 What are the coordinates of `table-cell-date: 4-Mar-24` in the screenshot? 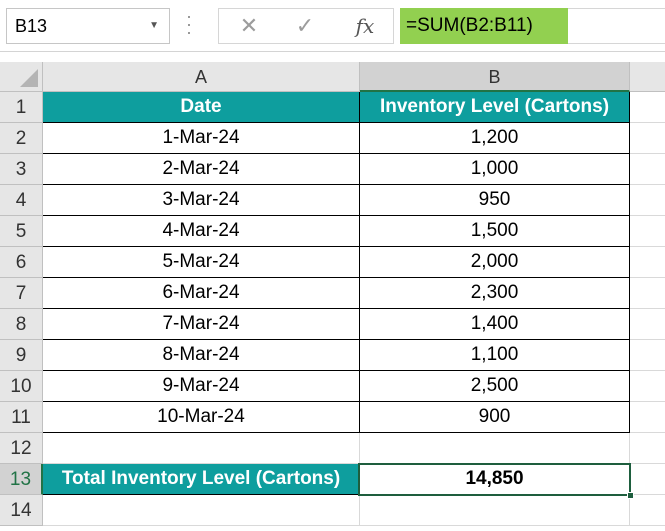 It's located at (201, 231).